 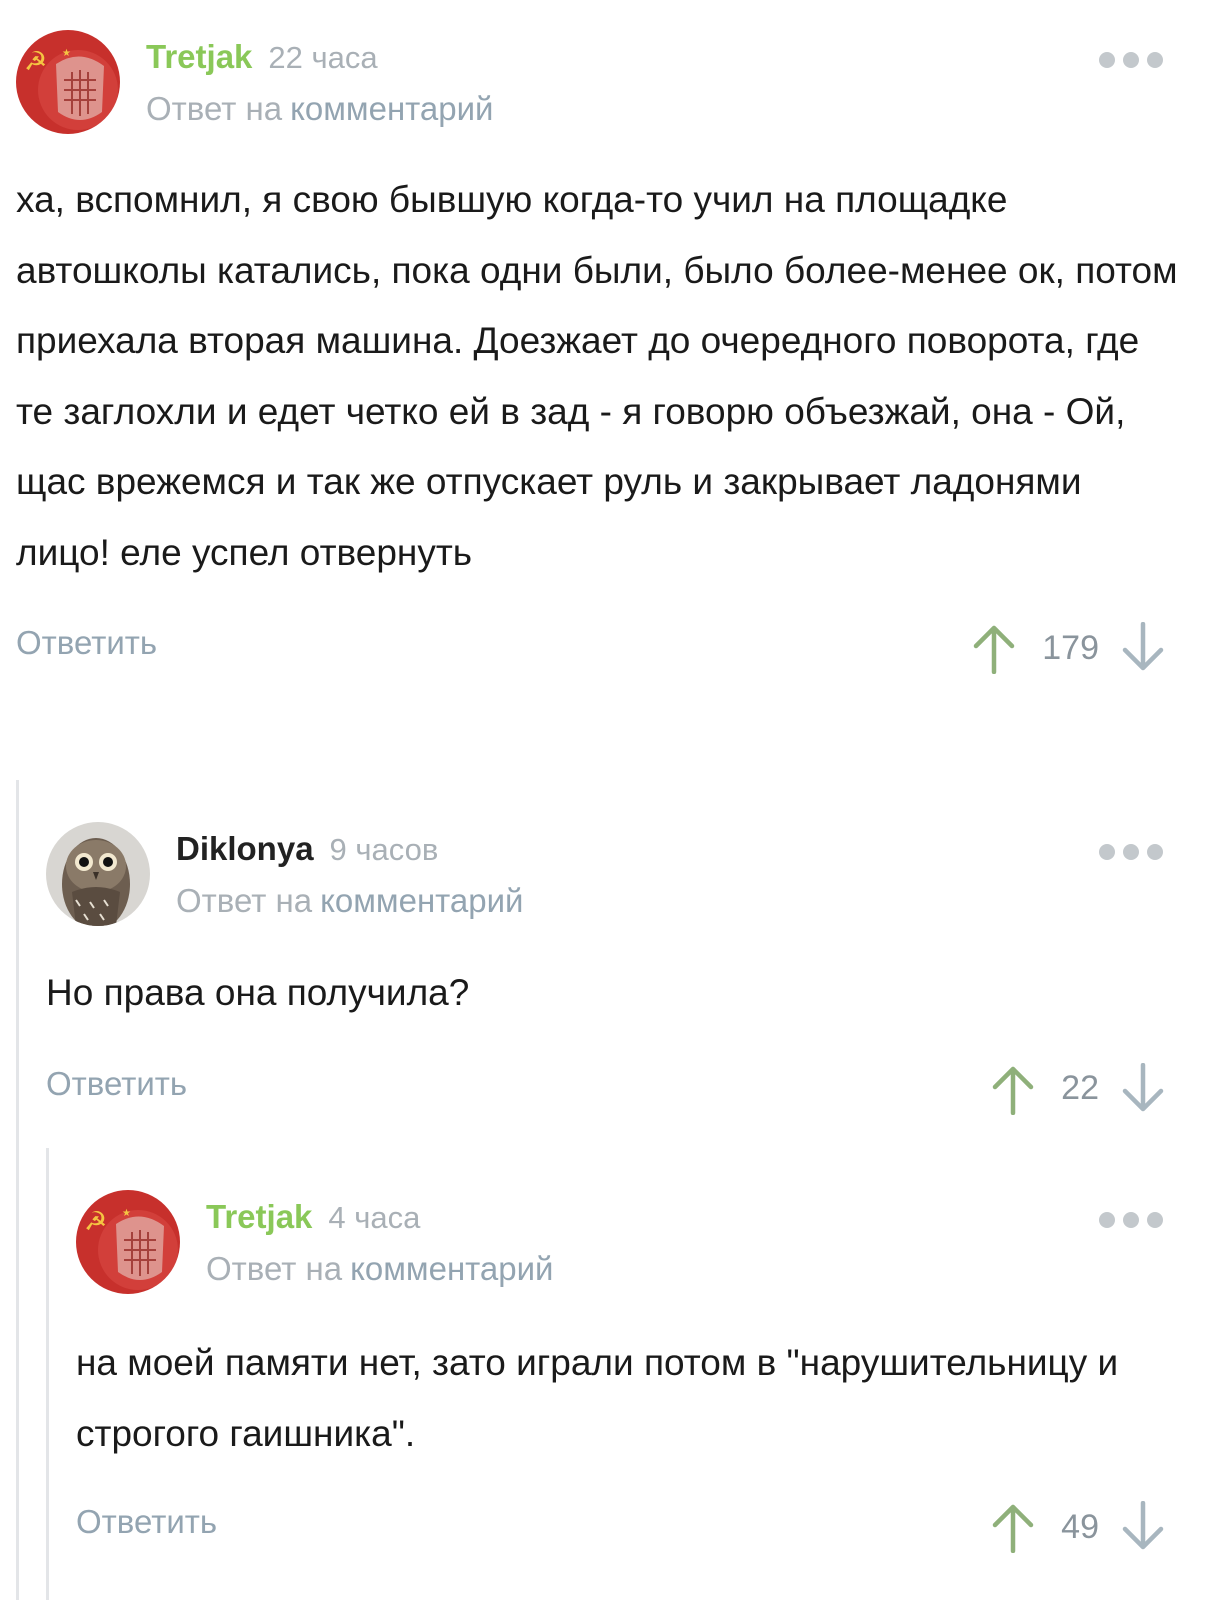 I want to click on author-name: Diklonya, so click(x=245, y=848).